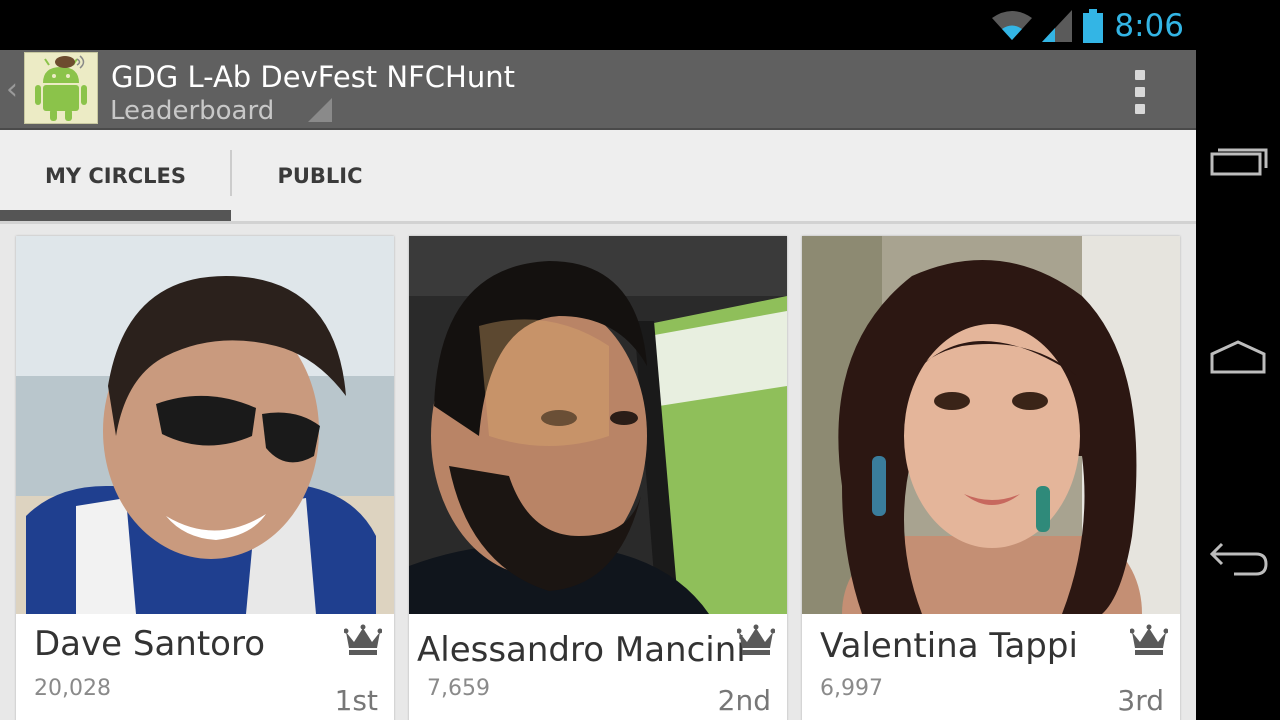  What do you see at coordinates (12, 89) in the screenshot?
I see `up-caret-icon: ‹` at bounding box center [12, 89].